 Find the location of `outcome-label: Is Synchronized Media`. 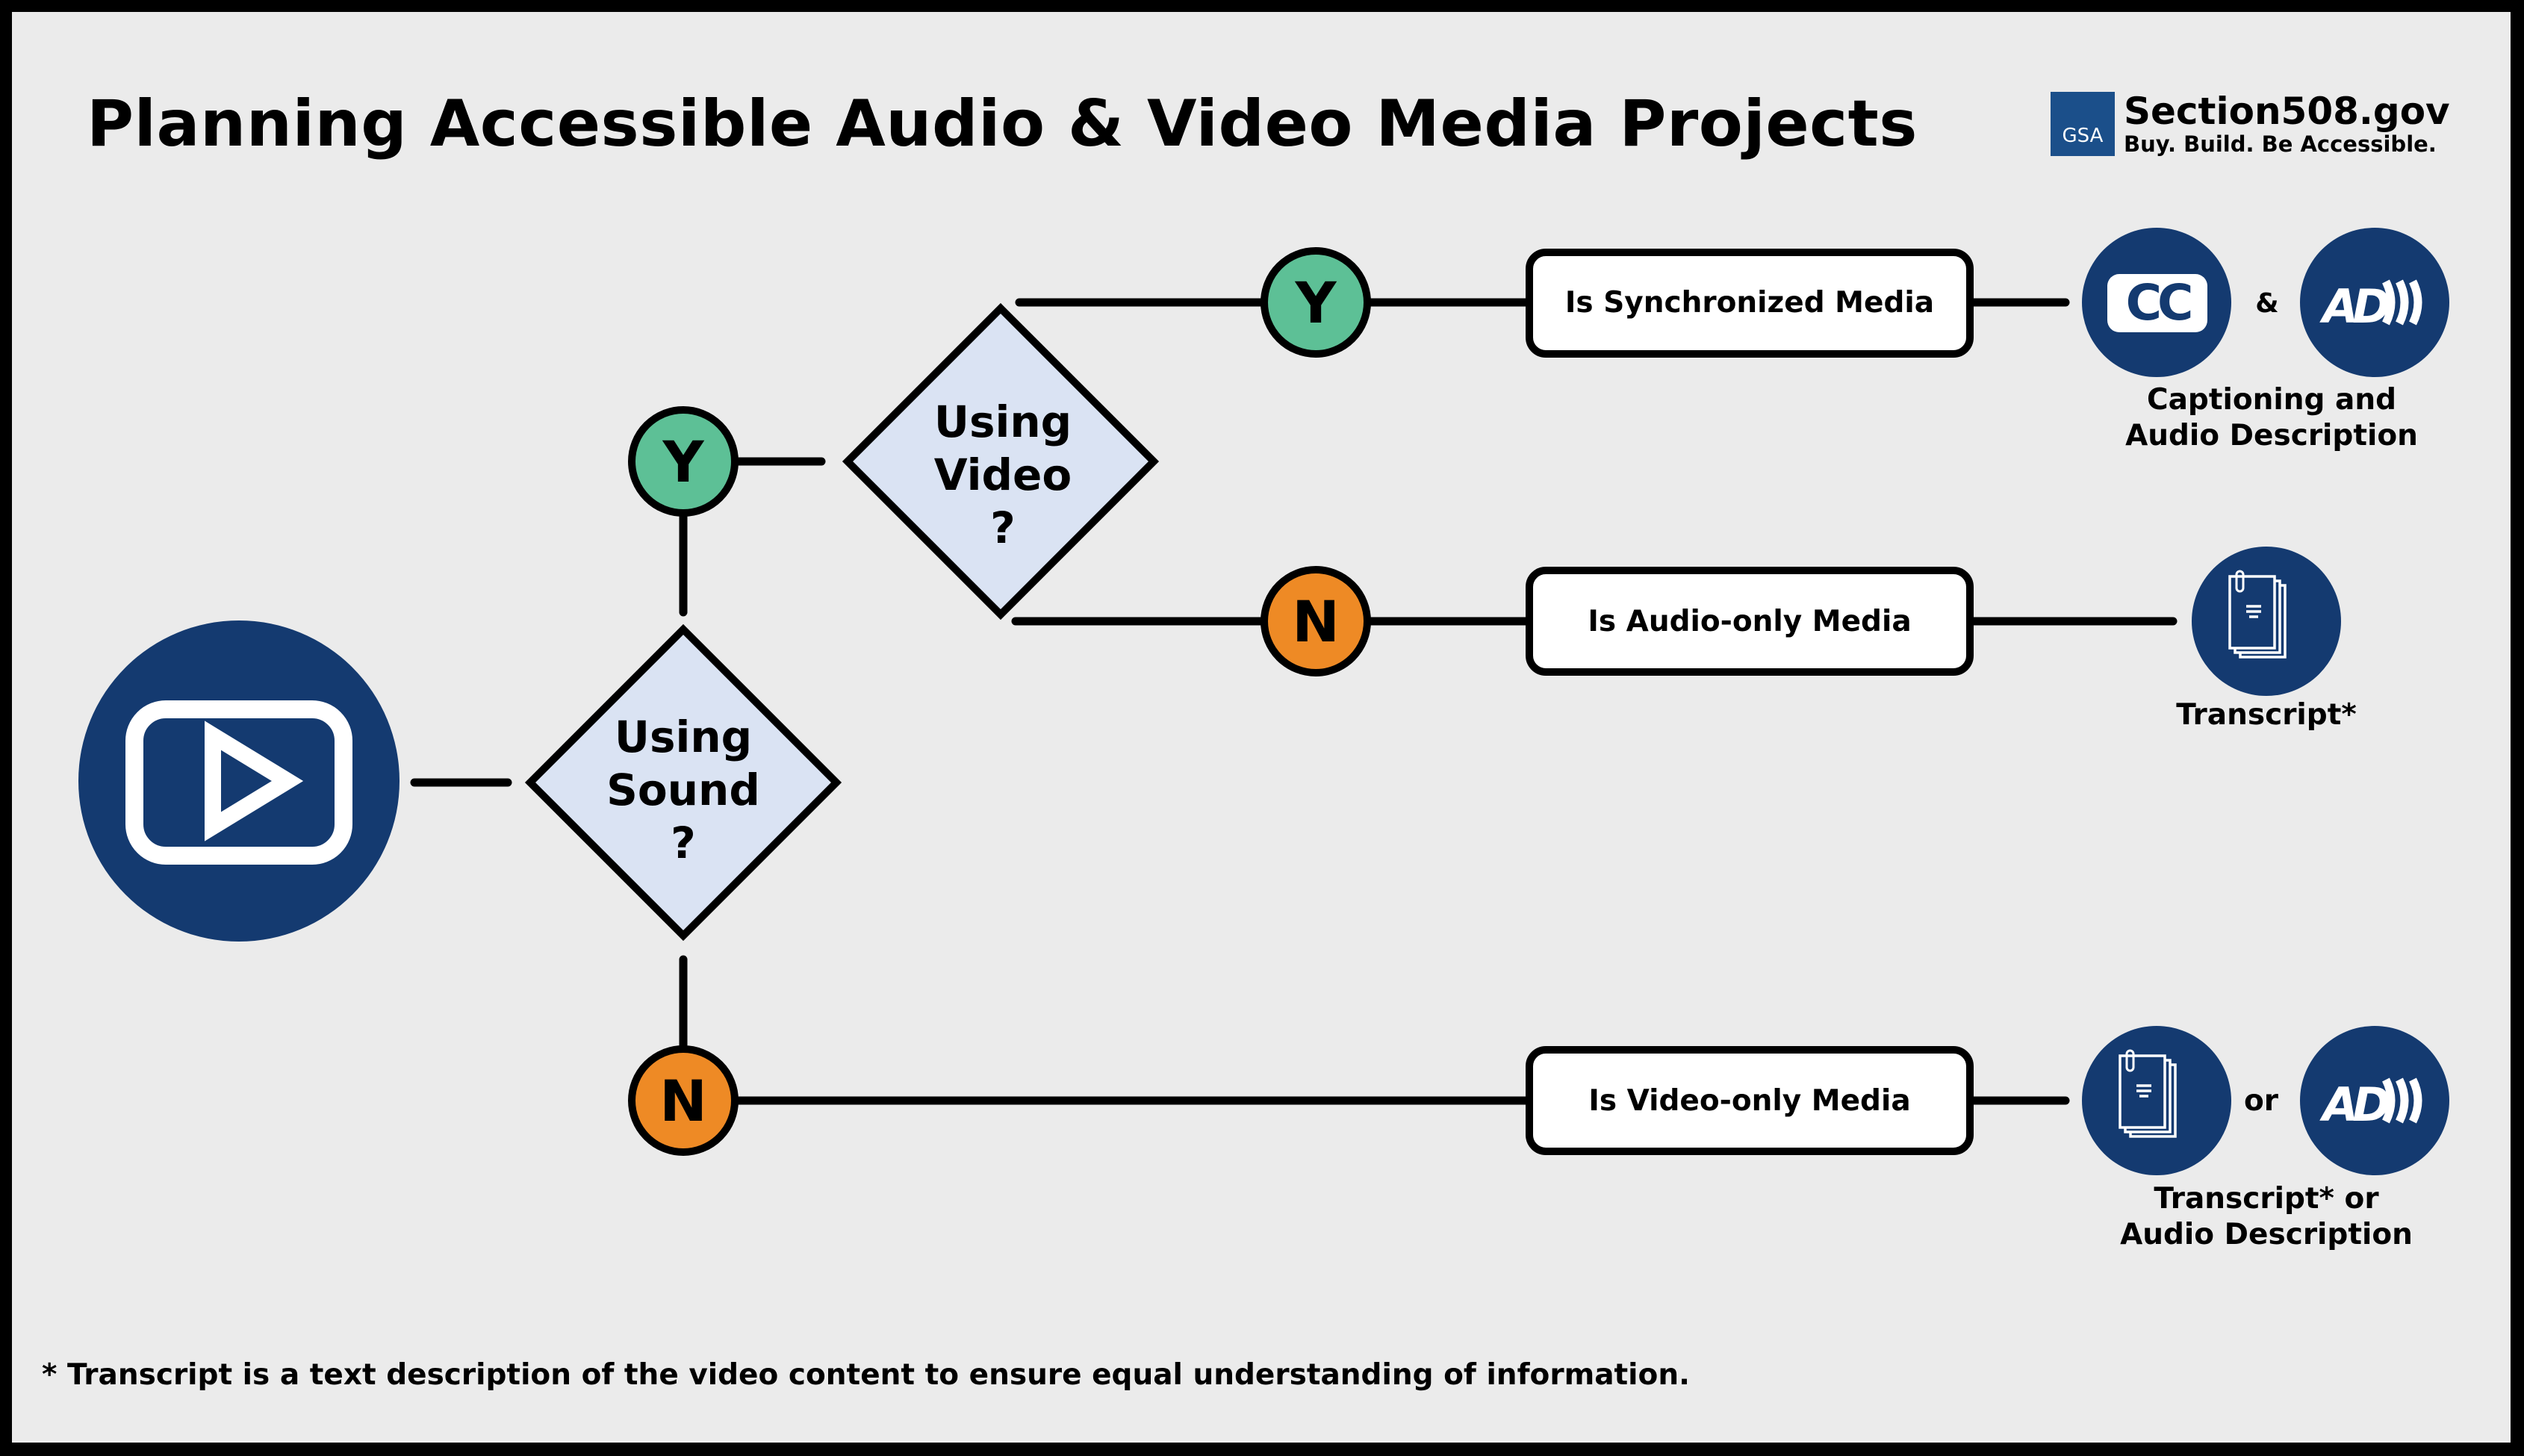

outcome-label: Is Synchronized Media is located at coordinates (1749, 303).